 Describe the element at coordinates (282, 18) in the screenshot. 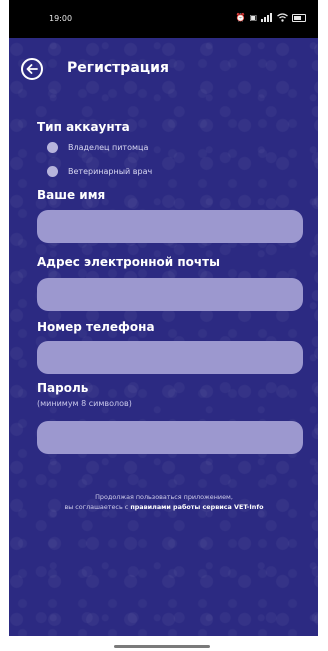

I see `wifi-icon` at that location.